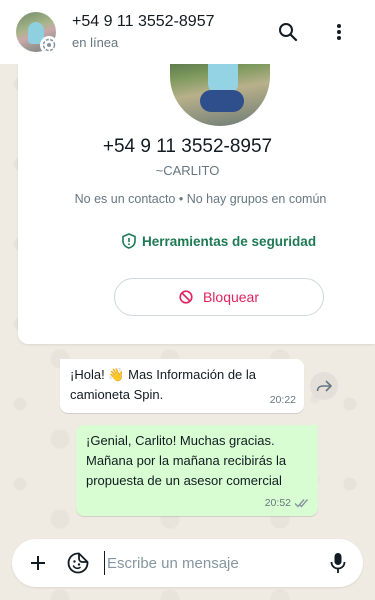 This screenshot has height=600, width=375. I want to click on menu-dots-icon, so click(339, 32).